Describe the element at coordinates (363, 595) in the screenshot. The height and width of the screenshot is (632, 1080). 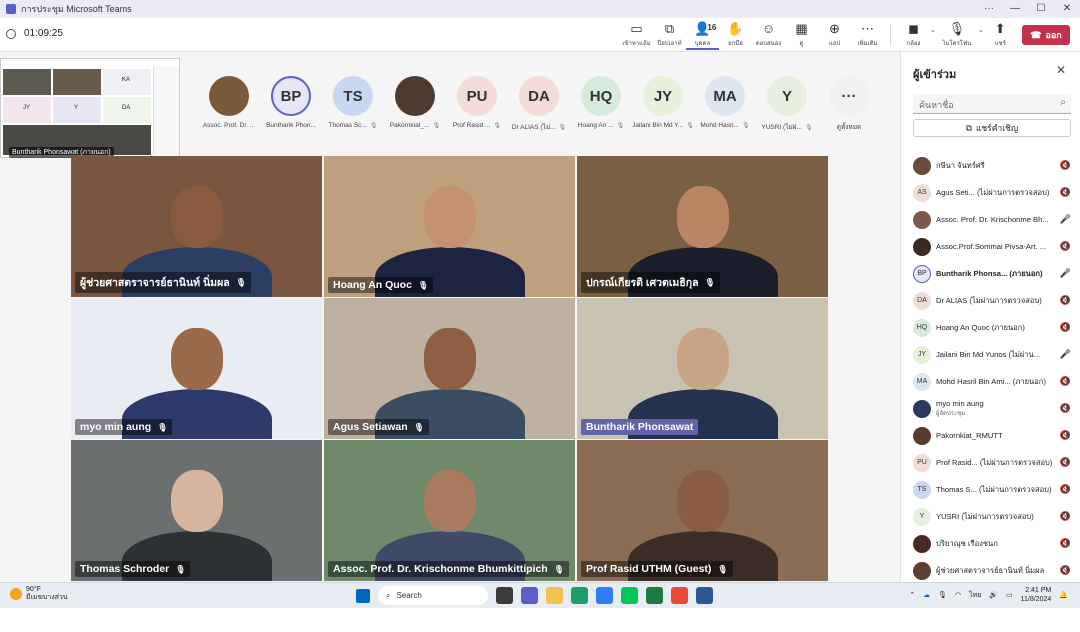
I see `start-icon` at that location.